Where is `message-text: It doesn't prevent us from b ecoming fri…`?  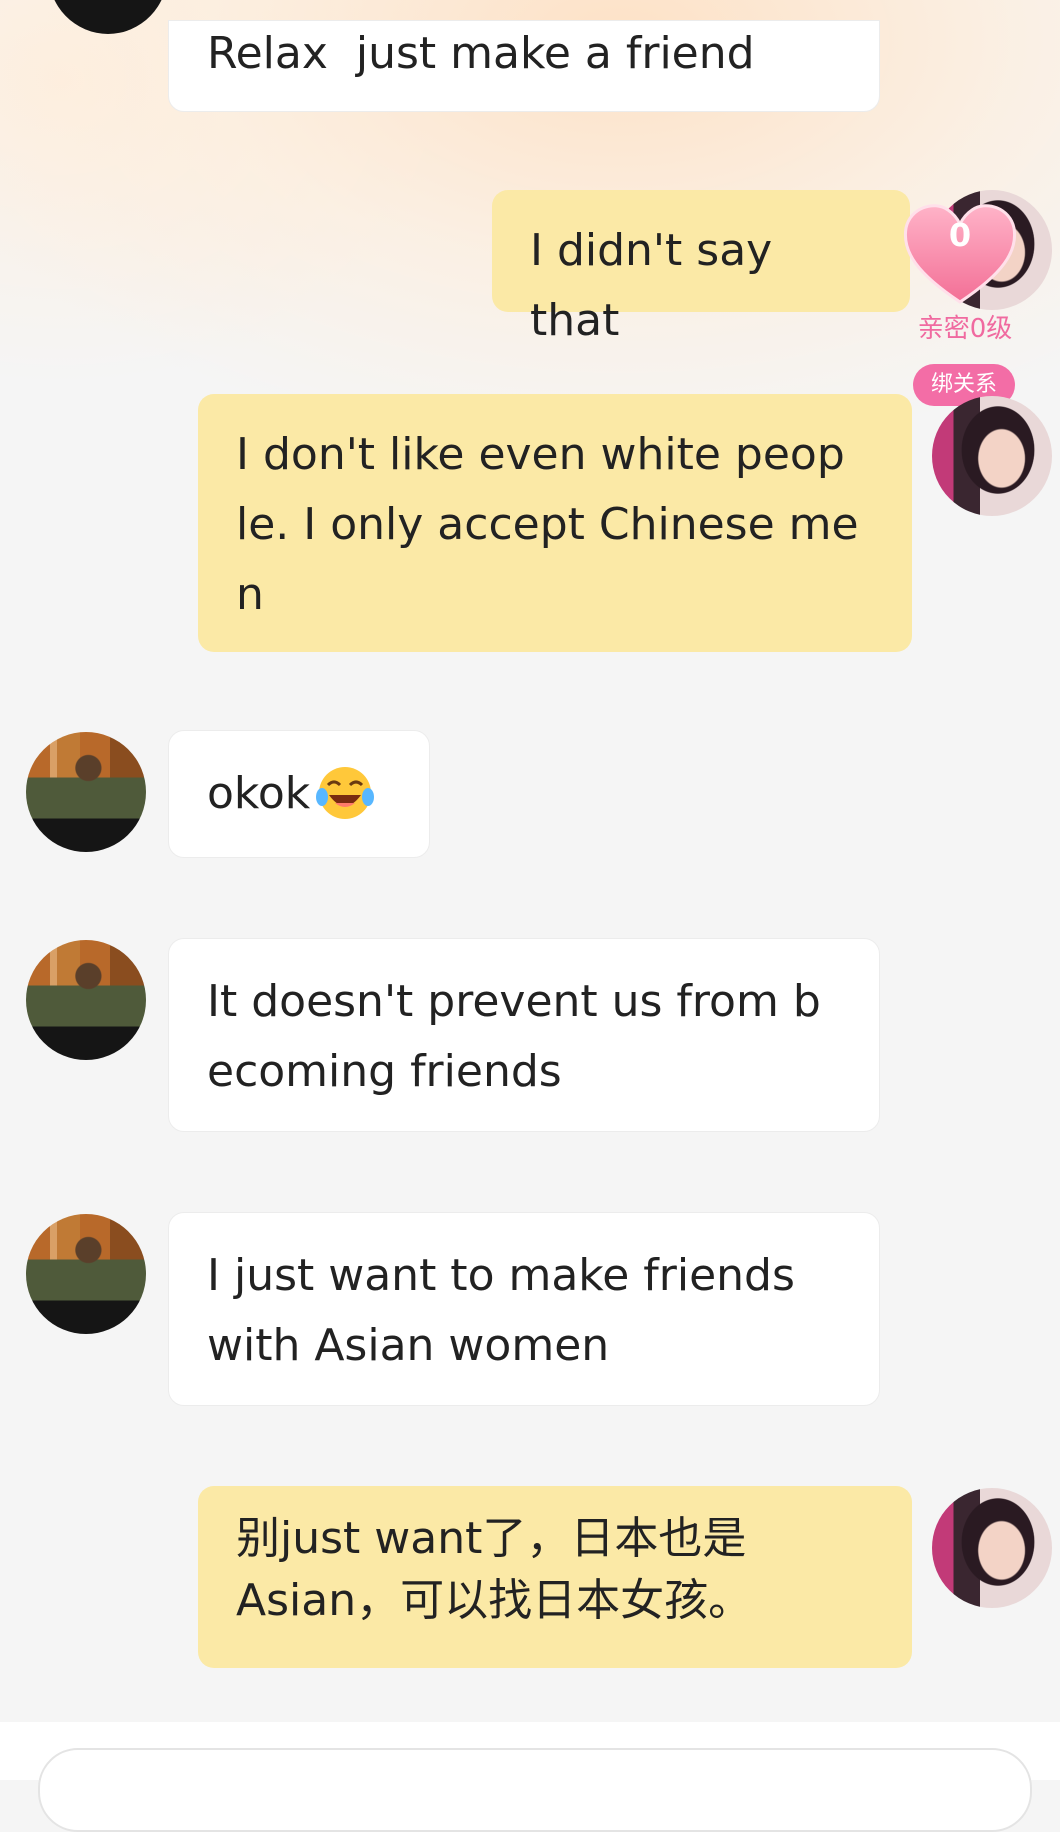
message-text: It doesn't prevent us from b ecoming fri… is located at coordinates (514, 1036).